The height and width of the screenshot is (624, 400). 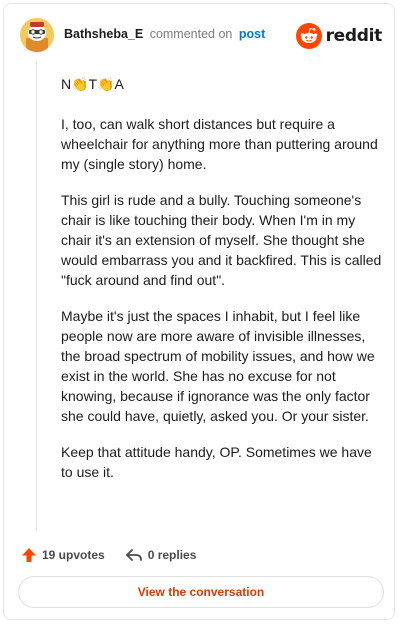 I want to click on snoo-avatar-icon, so click(x=37, y=35).